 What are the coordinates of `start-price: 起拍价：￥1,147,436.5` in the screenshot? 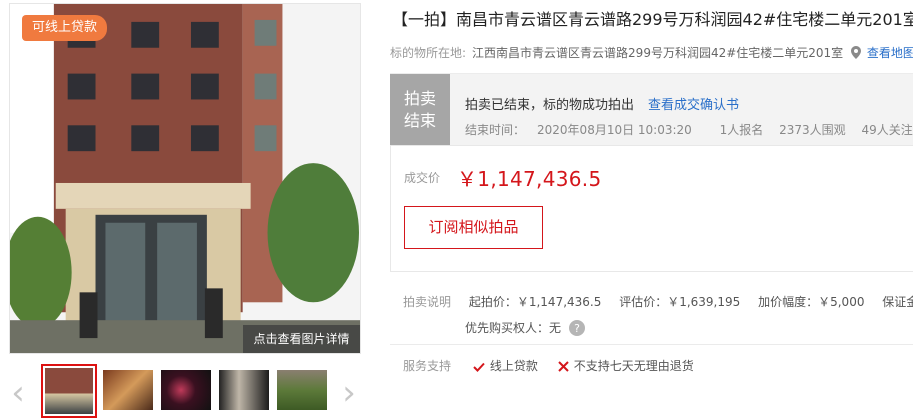 It's located at (535, 302).